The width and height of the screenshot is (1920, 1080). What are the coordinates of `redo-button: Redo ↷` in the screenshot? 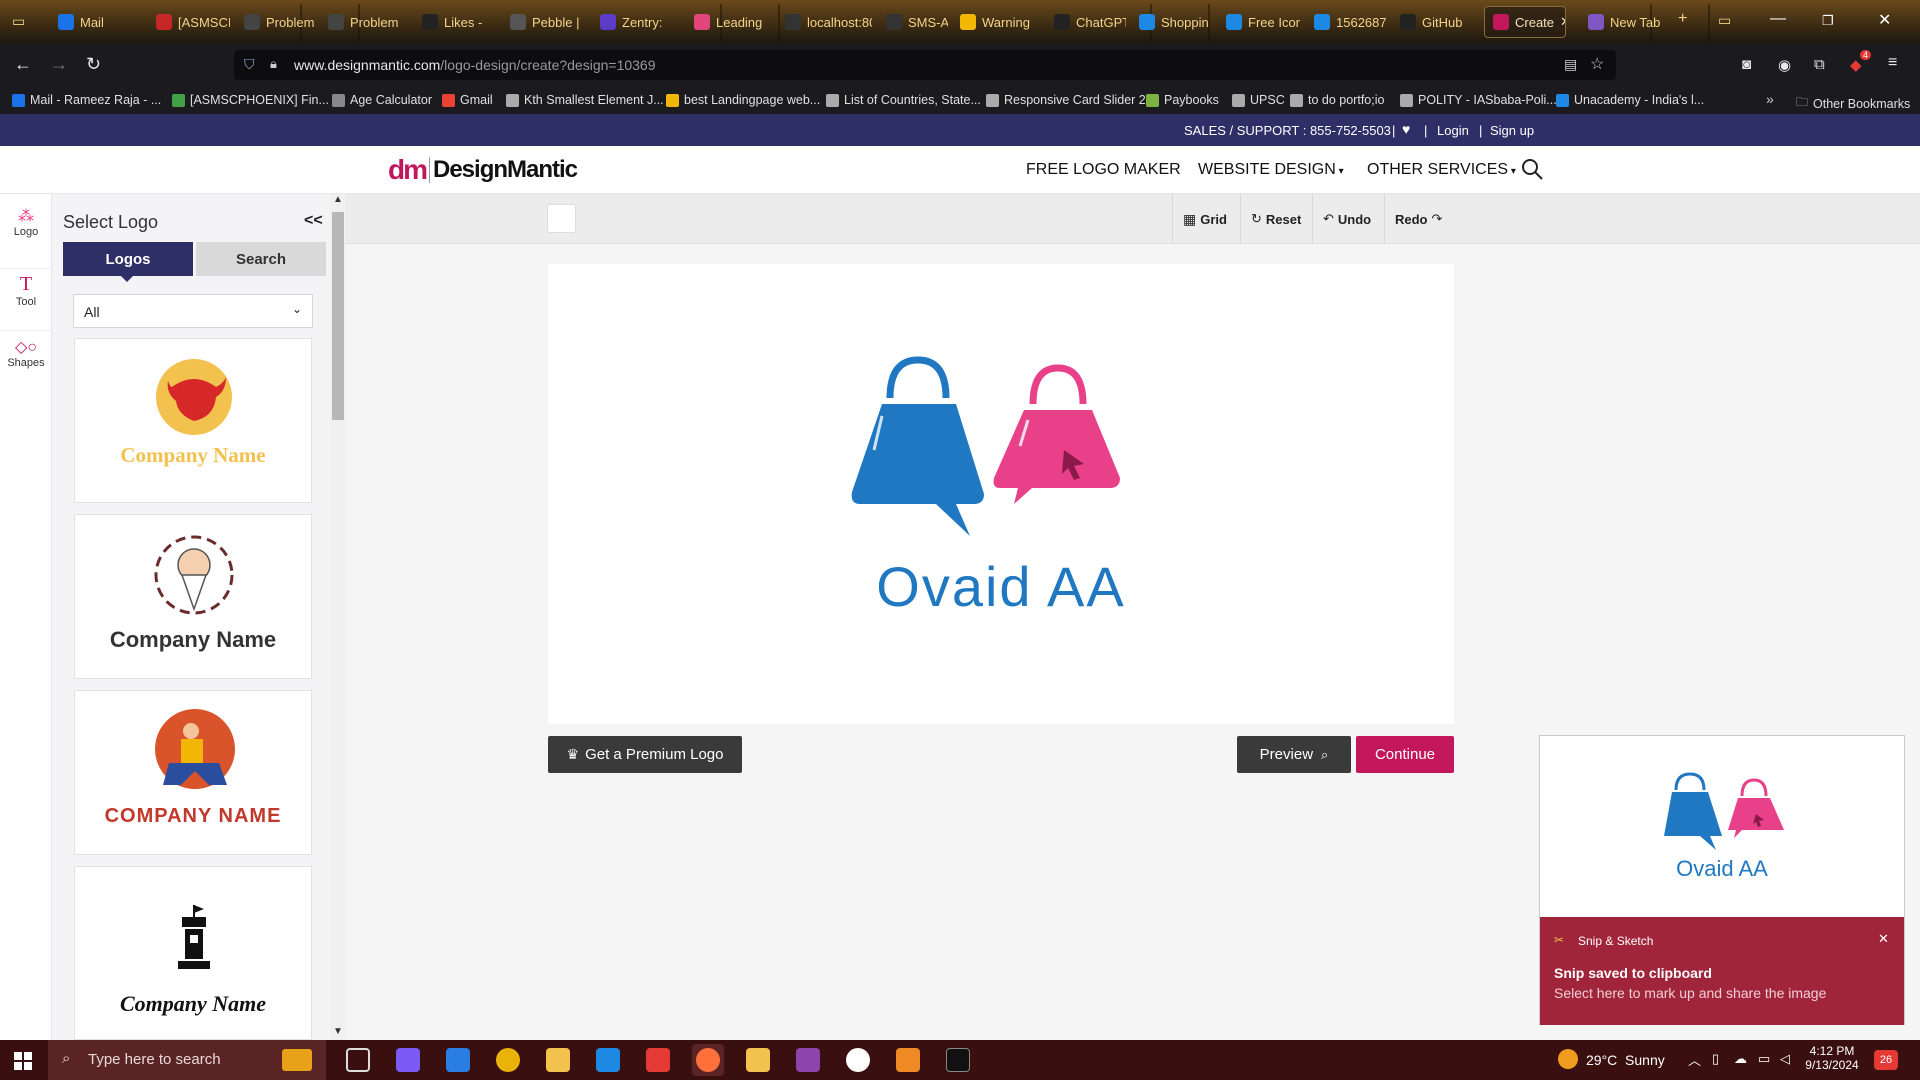 It's located at (1418, 219).